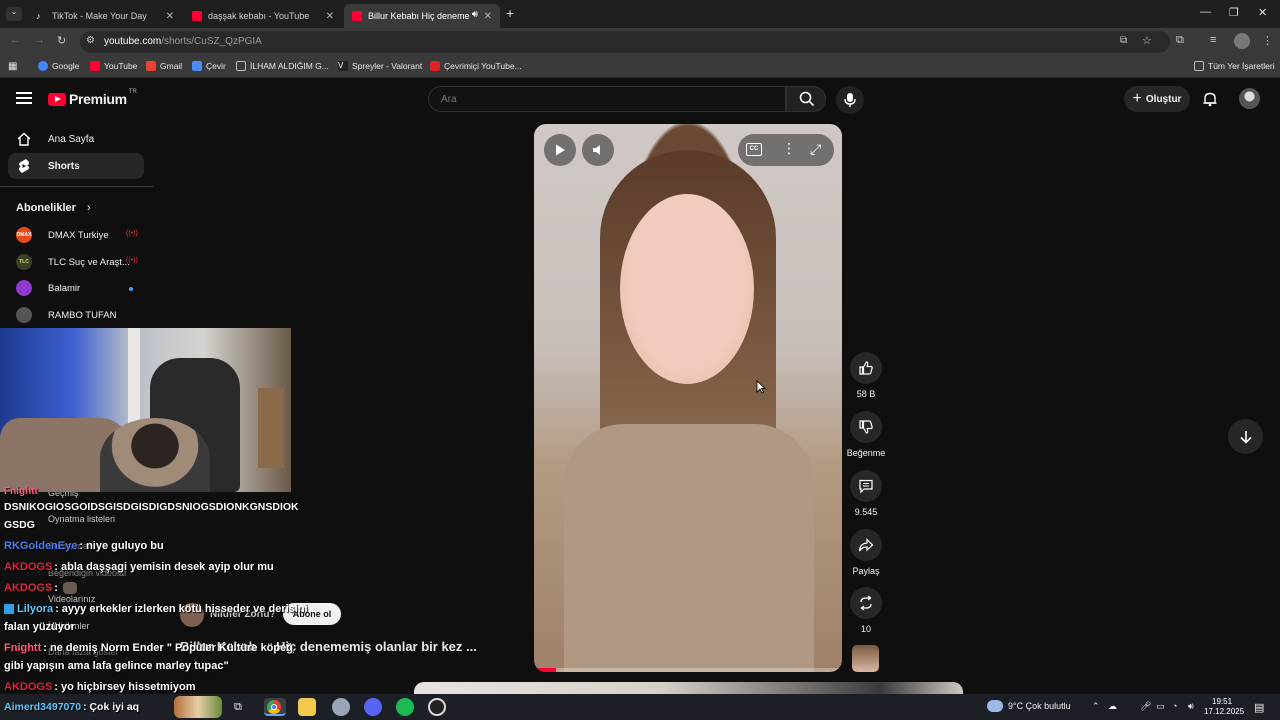  What do you see at coordinates (866, 552) in the screenshot?
I see `share-button: Paylaş` at bounding box center [866, 552].